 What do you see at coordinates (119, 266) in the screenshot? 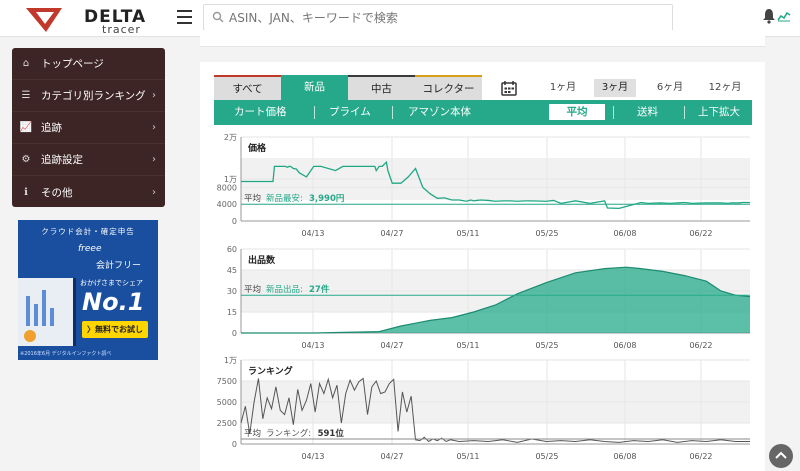
I see `ad-brand-name: 会計フリー` at bounding box center [119, 266].